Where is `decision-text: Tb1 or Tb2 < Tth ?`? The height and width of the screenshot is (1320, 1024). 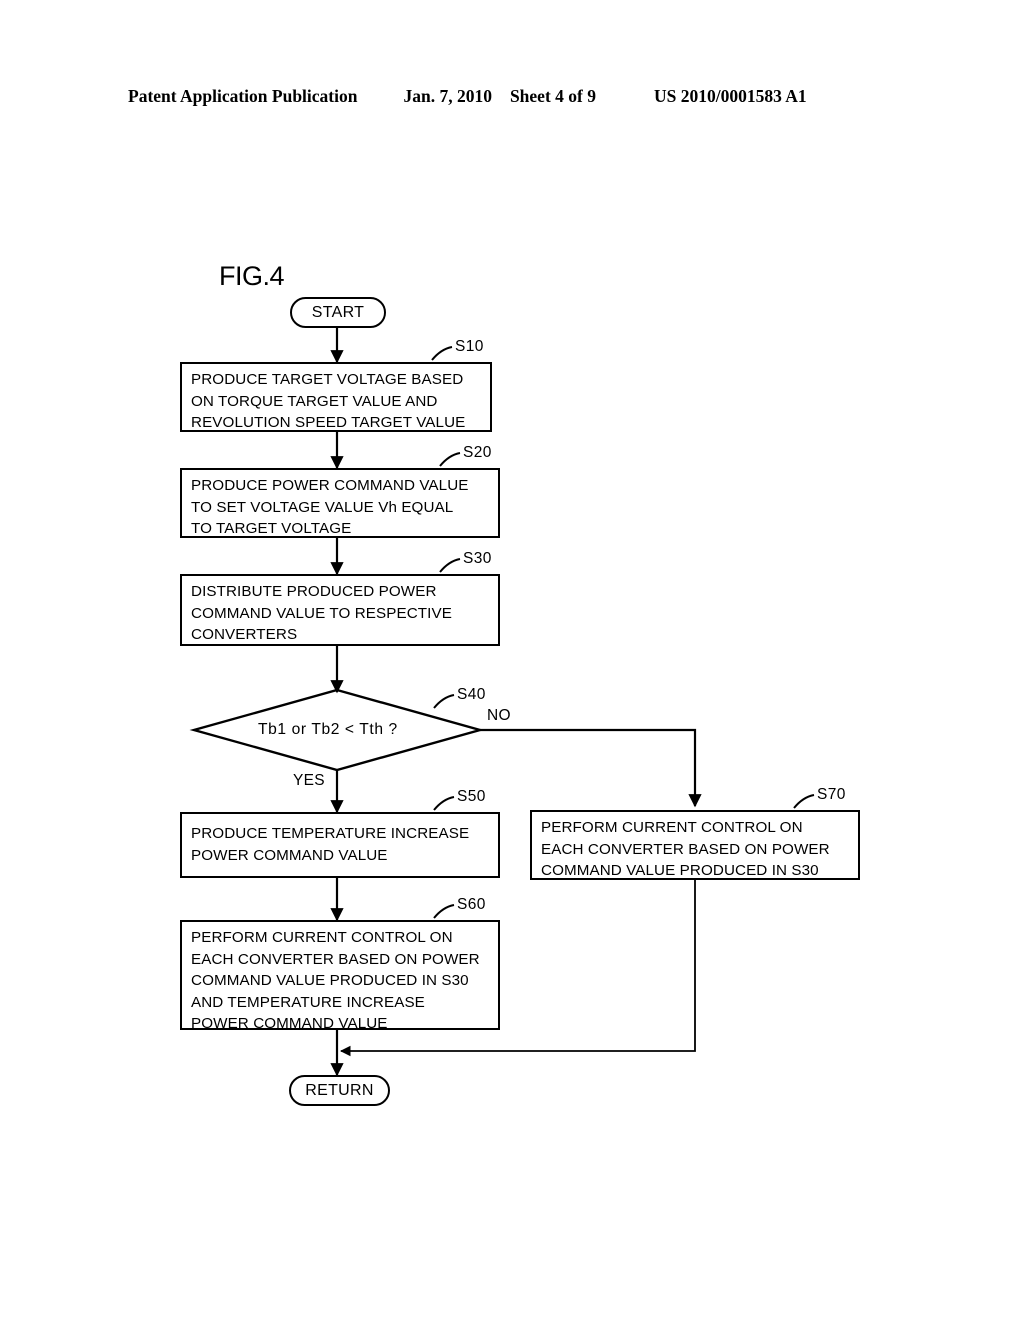 decision-text: Tb1 or Tb2 < Tth ? is located at coordinates (328, 729).